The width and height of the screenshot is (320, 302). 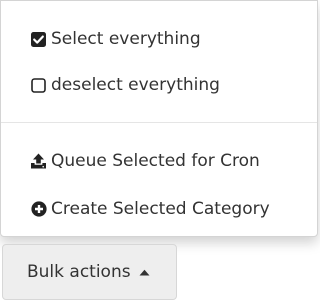 I want to click on caret-up-icon, so click(x=144, y=272).